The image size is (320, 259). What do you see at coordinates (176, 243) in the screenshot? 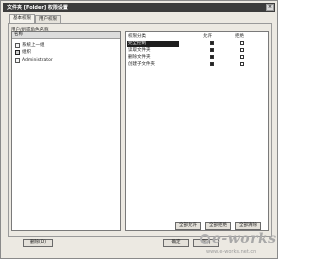
I see `ok-button: 确定` at bounding box center [176, 243].